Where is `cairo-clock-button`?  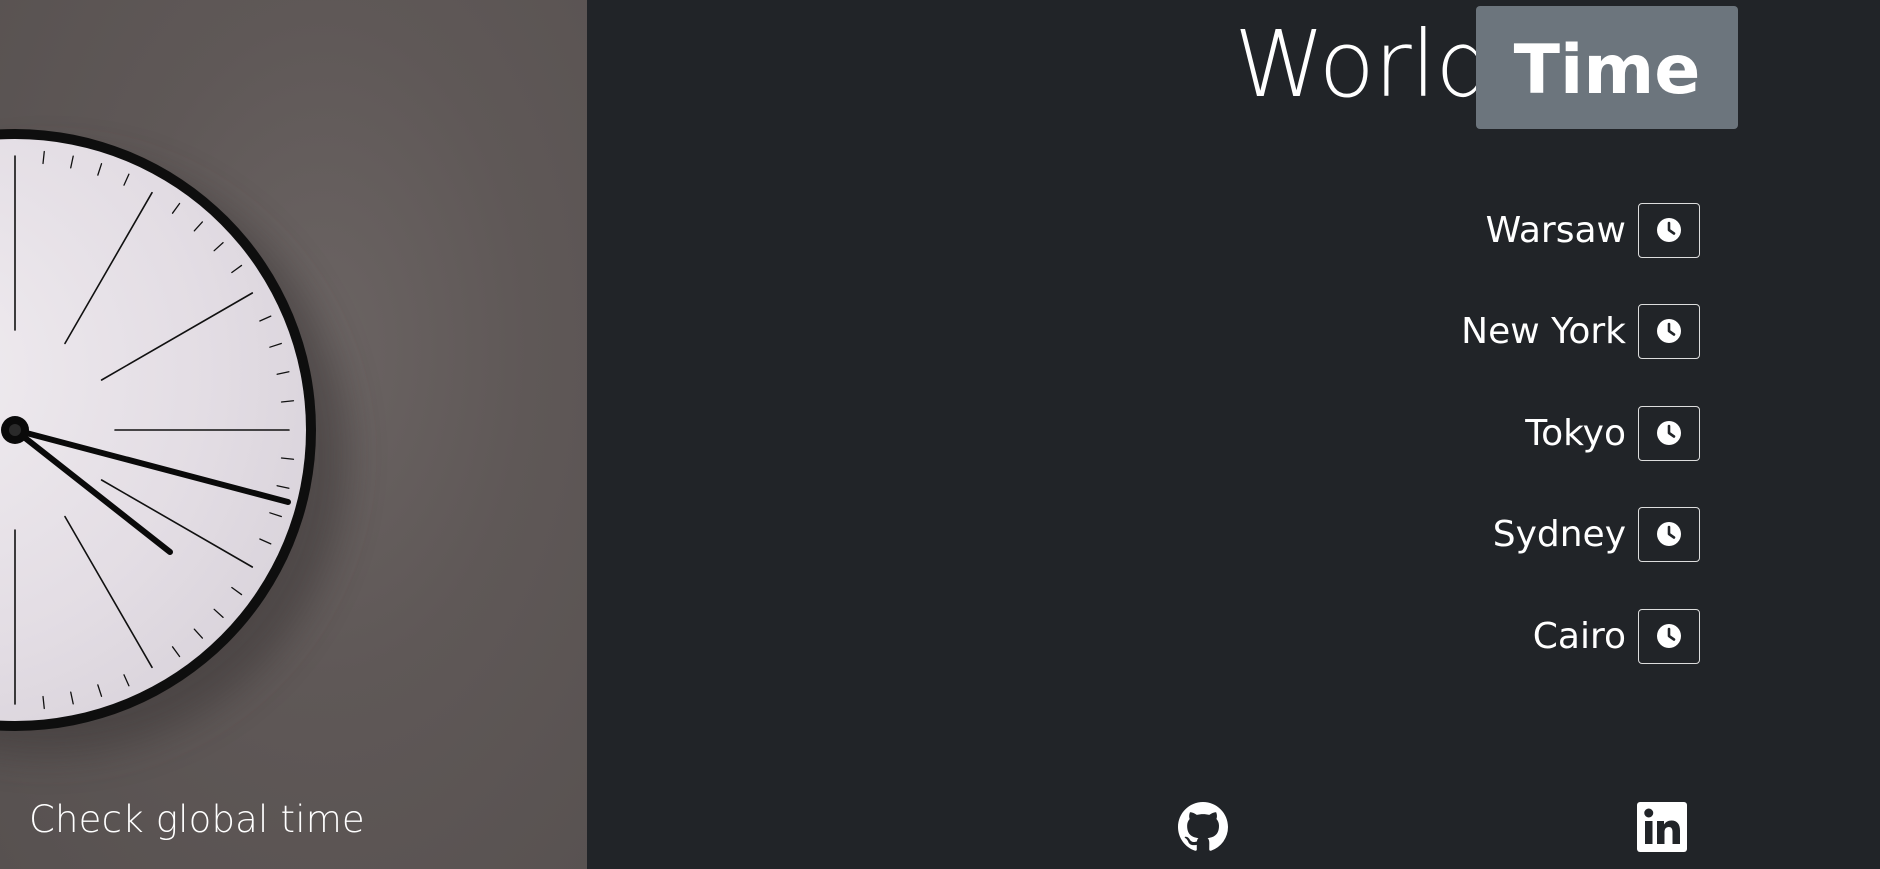 cairo-clock-button is located at coordinates (1669, 636).